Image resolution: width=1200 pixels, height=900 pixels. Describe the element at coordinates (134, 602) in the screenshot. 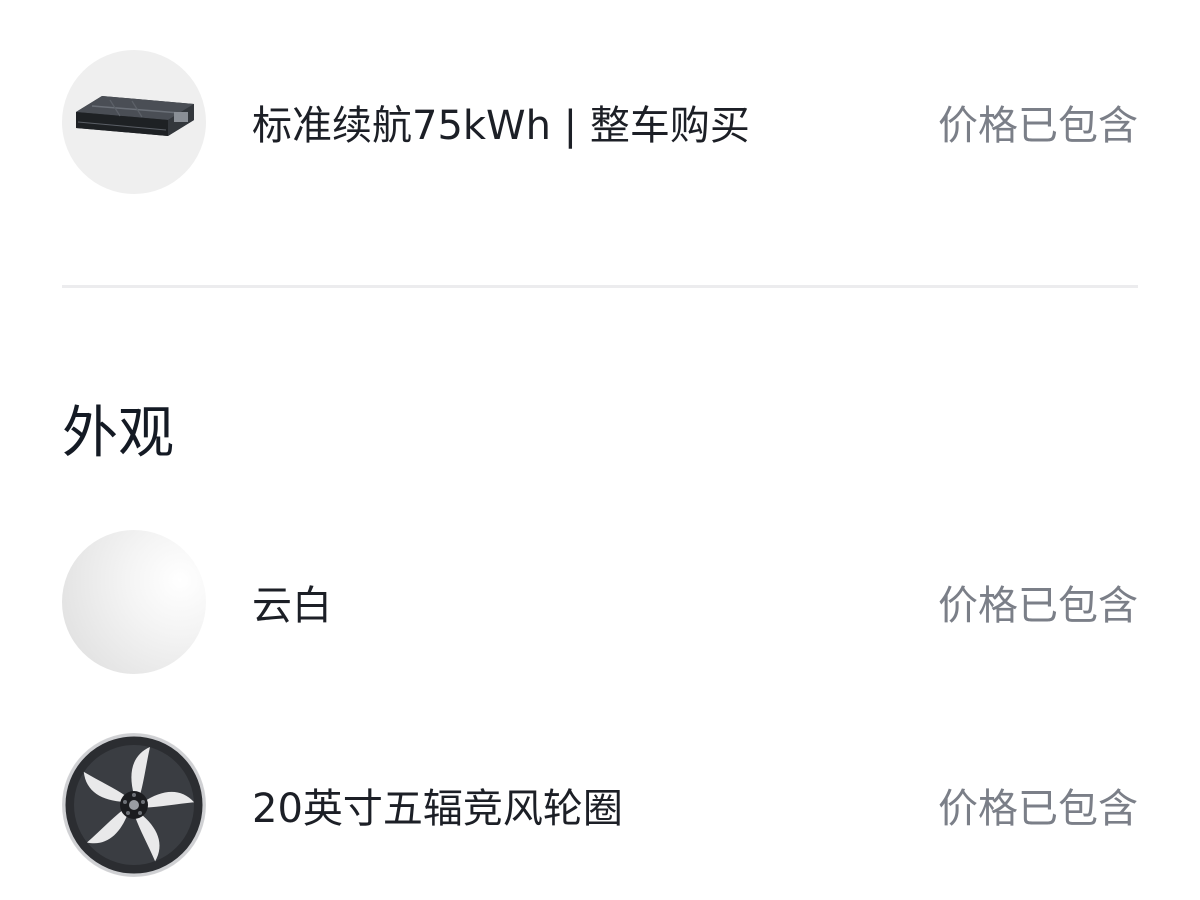

I see `white-color-swatch-icon` at that location.